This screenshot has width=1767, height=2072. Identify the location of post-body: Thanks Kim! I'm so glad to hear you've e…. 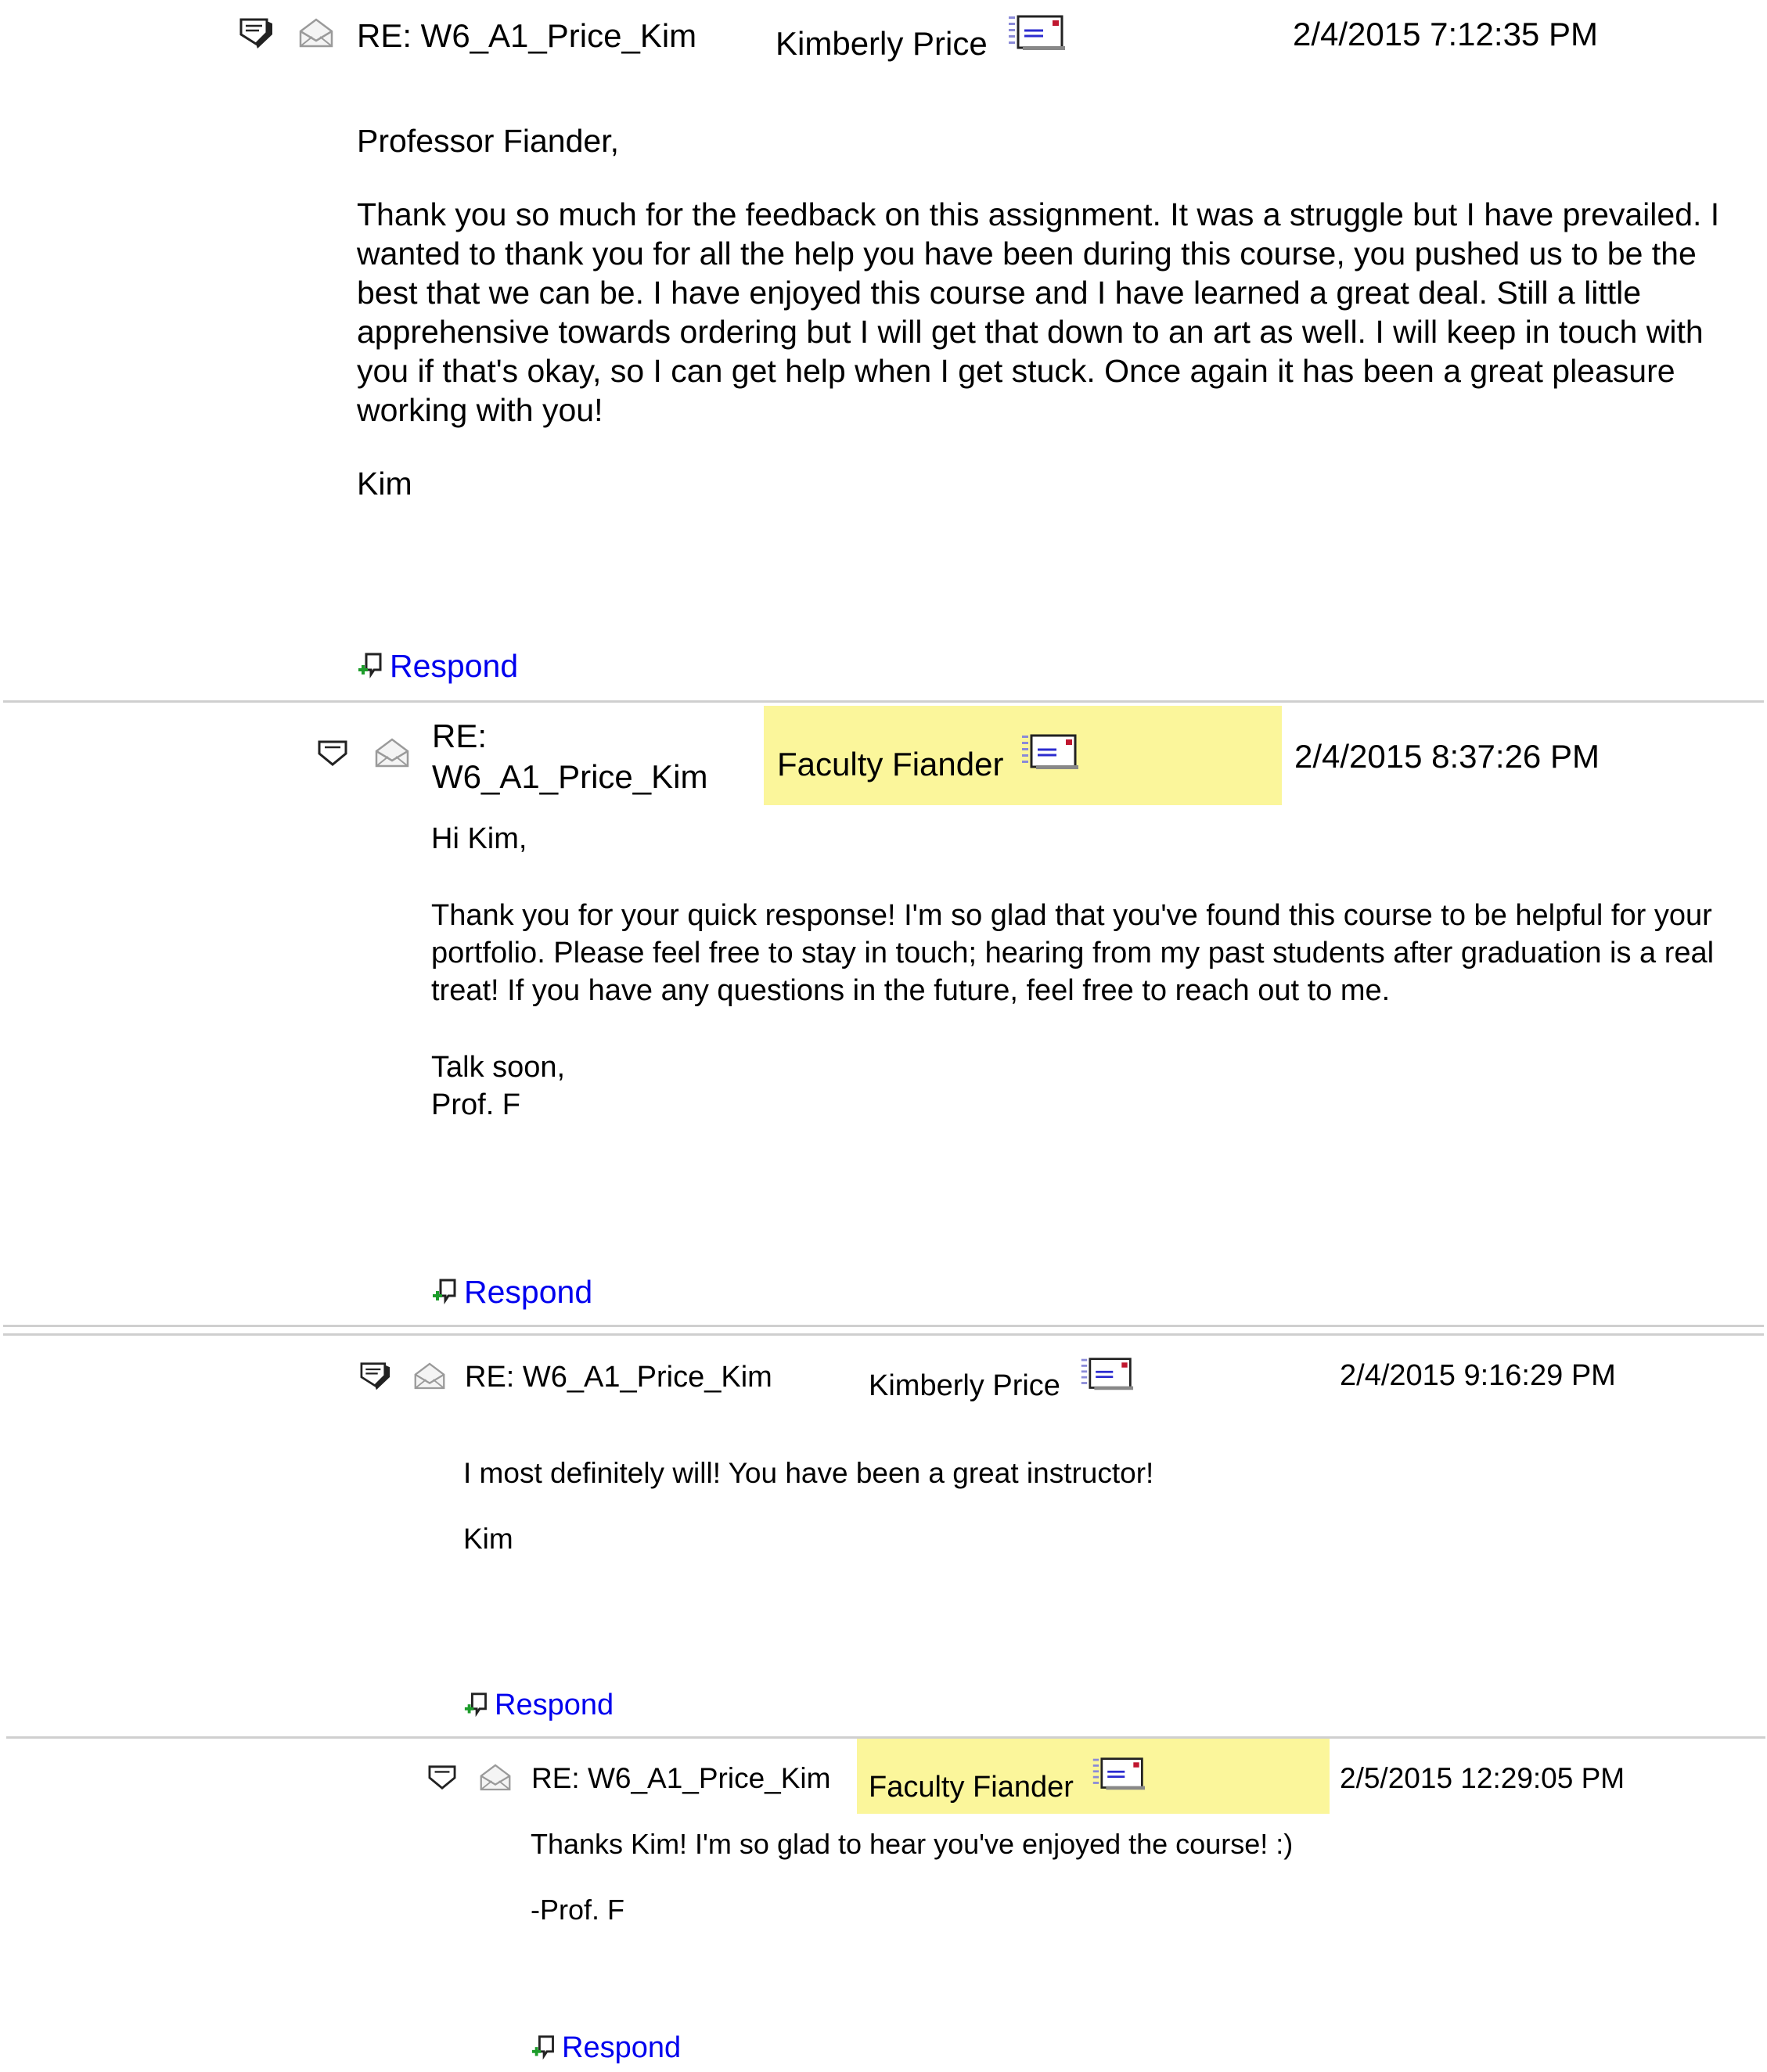
(1117, 1877).